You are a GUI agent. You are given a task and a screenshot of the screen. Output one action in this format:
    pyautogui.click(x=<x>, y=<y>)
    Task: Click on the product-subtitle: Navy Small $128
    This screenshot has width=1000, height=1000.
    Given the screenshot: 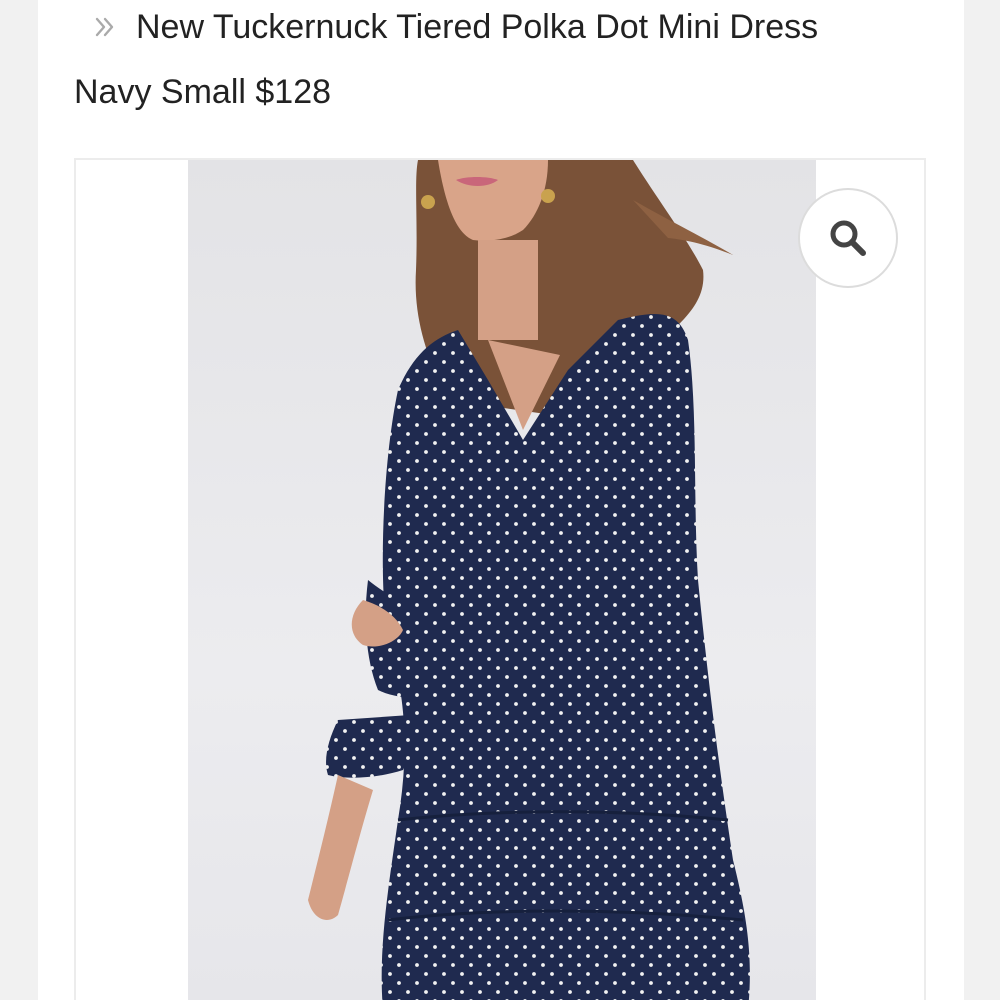 What is the action you would take?
    pyautogui.click(x=203, y=92)
    